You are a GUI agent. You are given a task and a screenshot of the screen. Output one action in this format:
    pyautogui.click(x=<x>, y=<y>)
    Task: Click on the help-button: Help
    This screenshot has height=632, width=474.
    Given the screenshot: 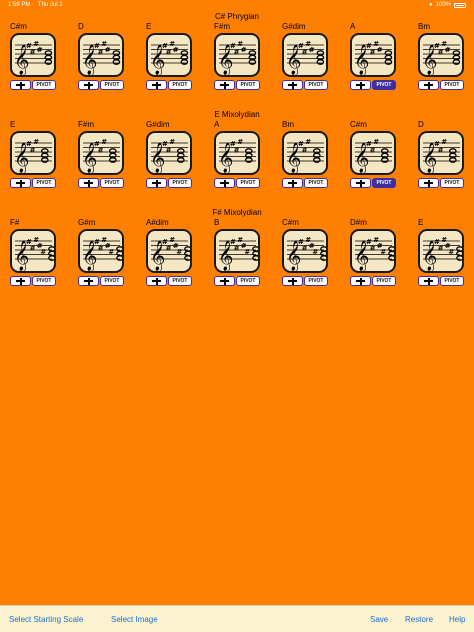 What is the action you would take?
    pyautogui.click(x=457, y=619)
    